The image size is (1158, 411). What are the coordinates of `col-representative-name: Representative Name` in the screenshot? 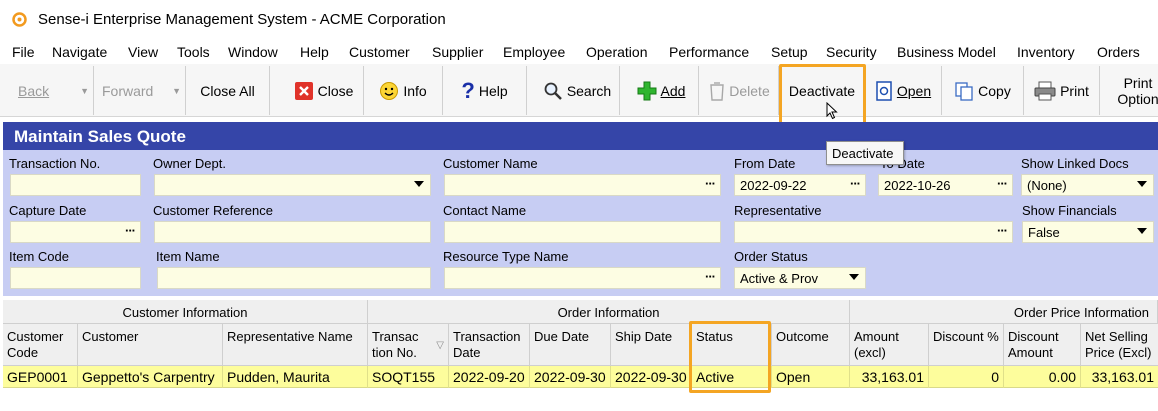 It's located at (295, 345).